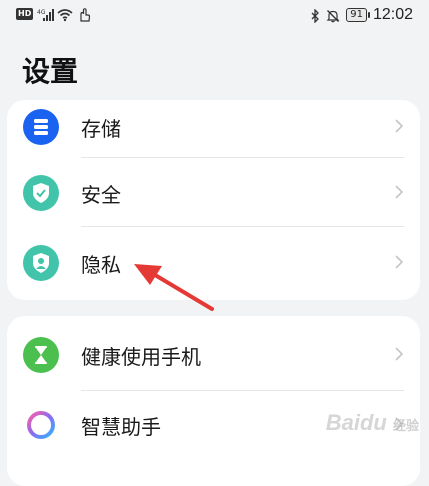 This screenshot has width=429, height=486. Describe the element at coordinates (101, 265) in the screenshot. I see `settings-item-label: 隐私` at that location.